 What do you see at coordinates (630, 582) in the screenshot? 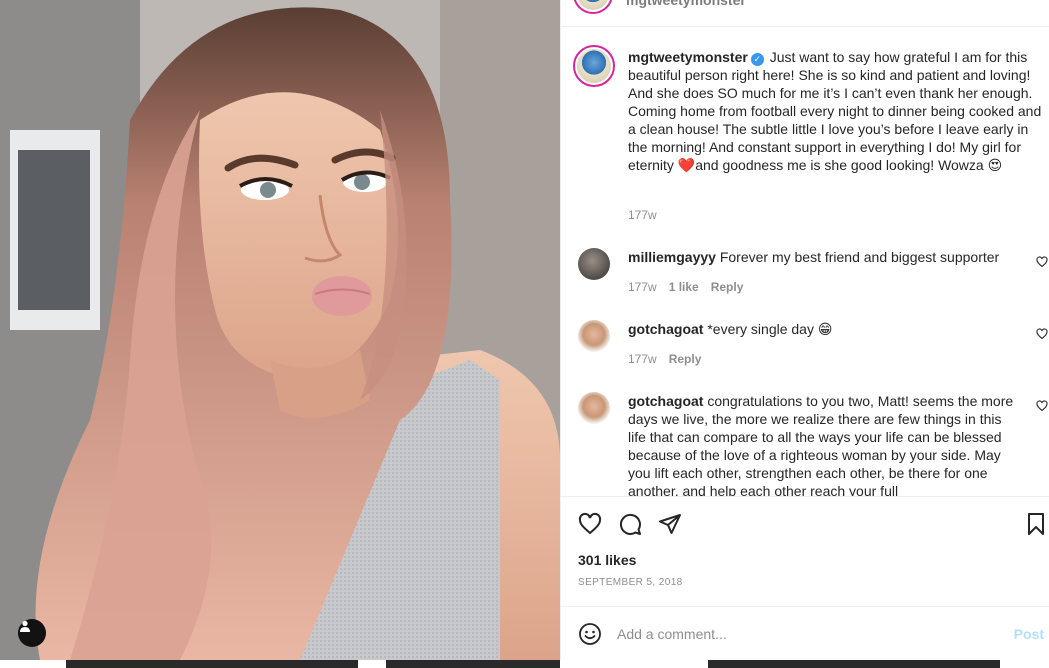
I see `post-date: SEPTEMBER 5, 2018` at bounding box center [630, 582].